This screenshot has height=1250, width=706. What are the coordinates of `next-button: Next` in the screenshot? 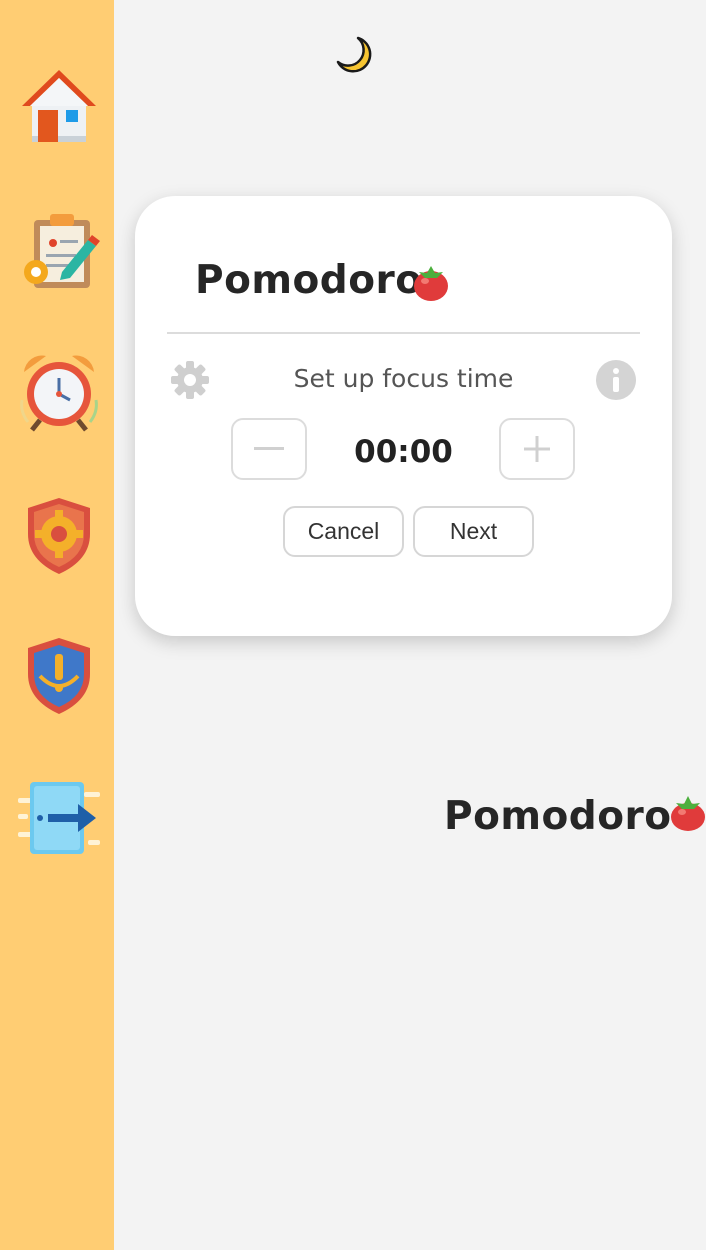 It's located at (473, 531).